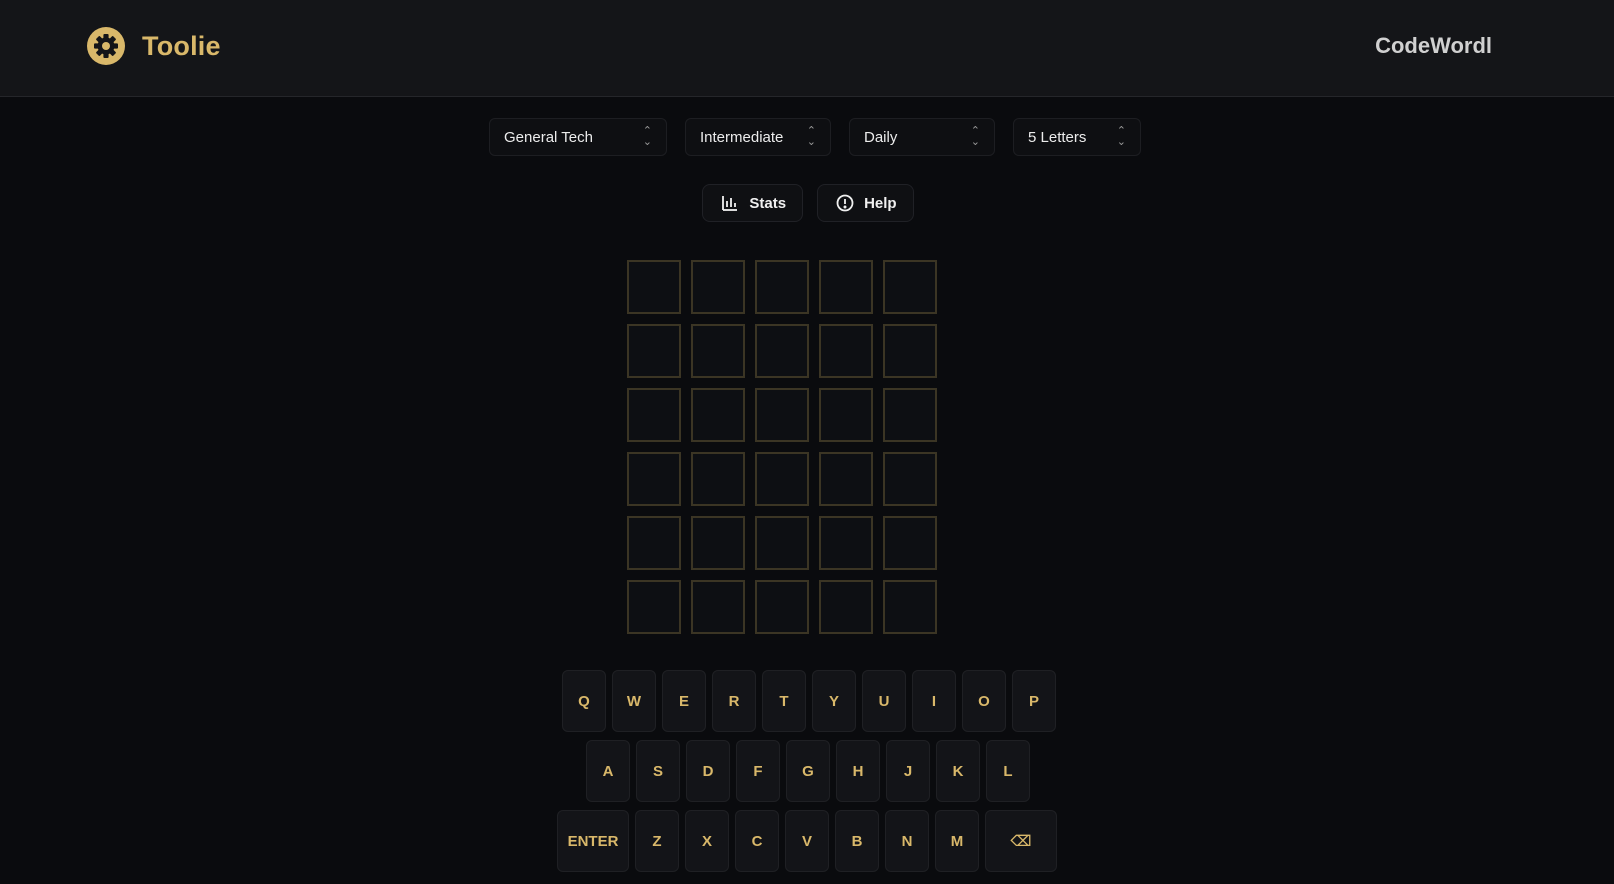  Describe the element at coordinates (880, 203) in the screenshot. I see `help-label: Help` at that location.